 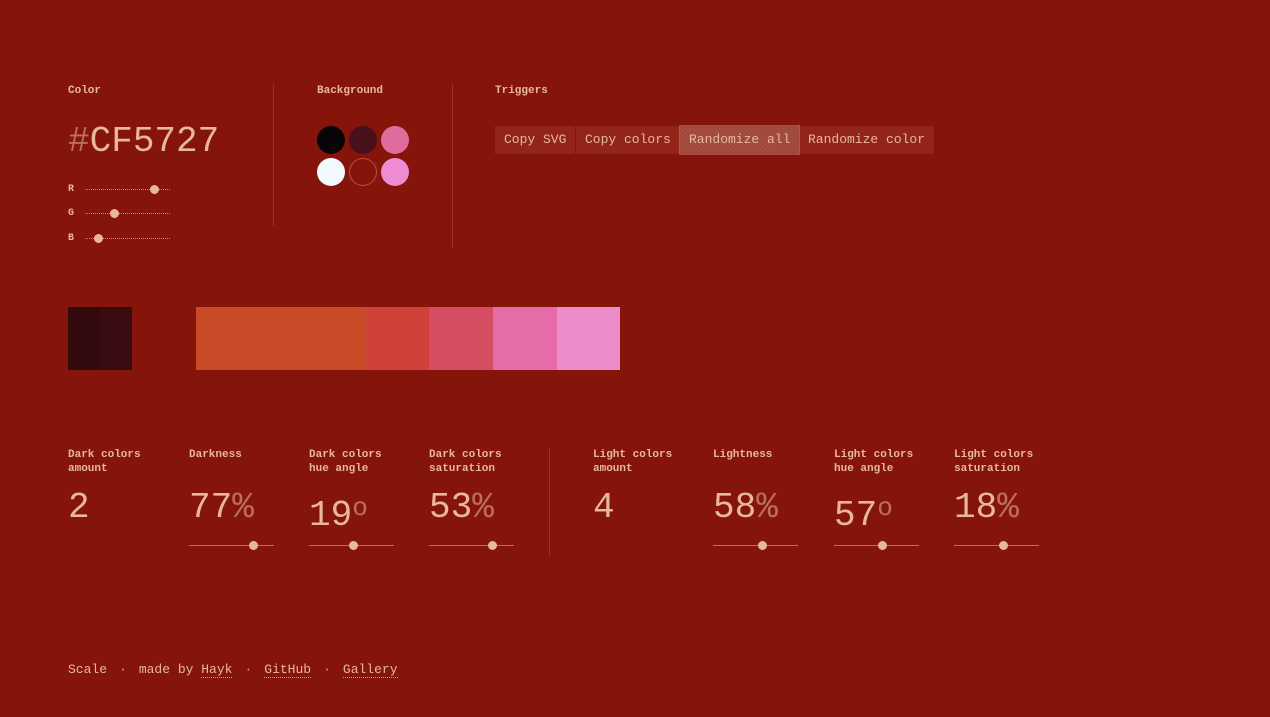 What do you see at coordinates (339, 469) in the screenshot?
I see `dark-hue-label-line2: hue angle` at bounding box center [339, 469].